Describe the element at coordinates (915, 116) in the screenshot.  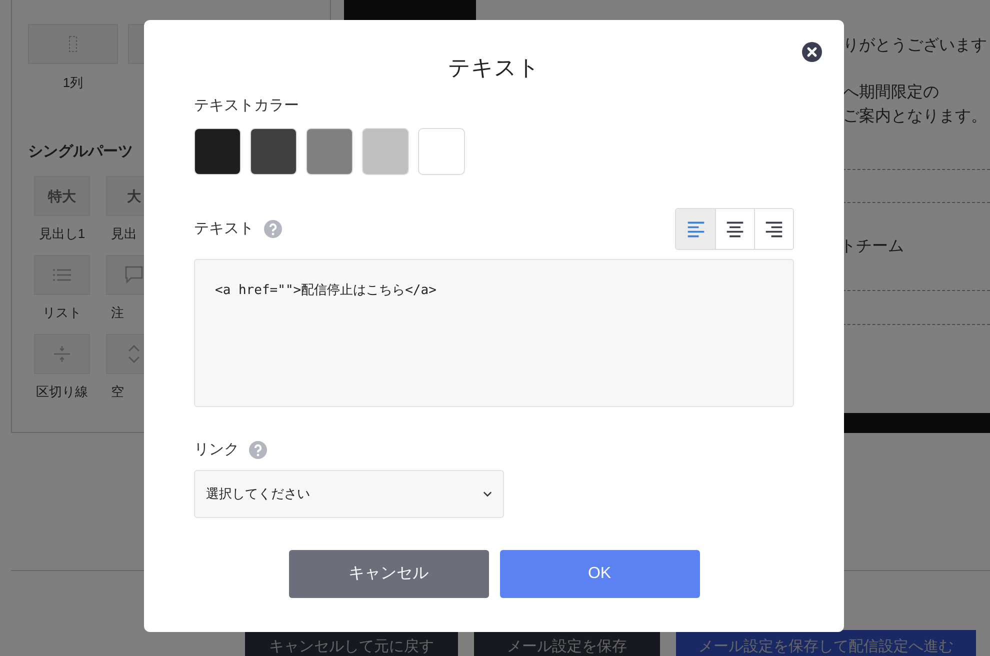
I see `preview-text: ご案内となります。` at that location.